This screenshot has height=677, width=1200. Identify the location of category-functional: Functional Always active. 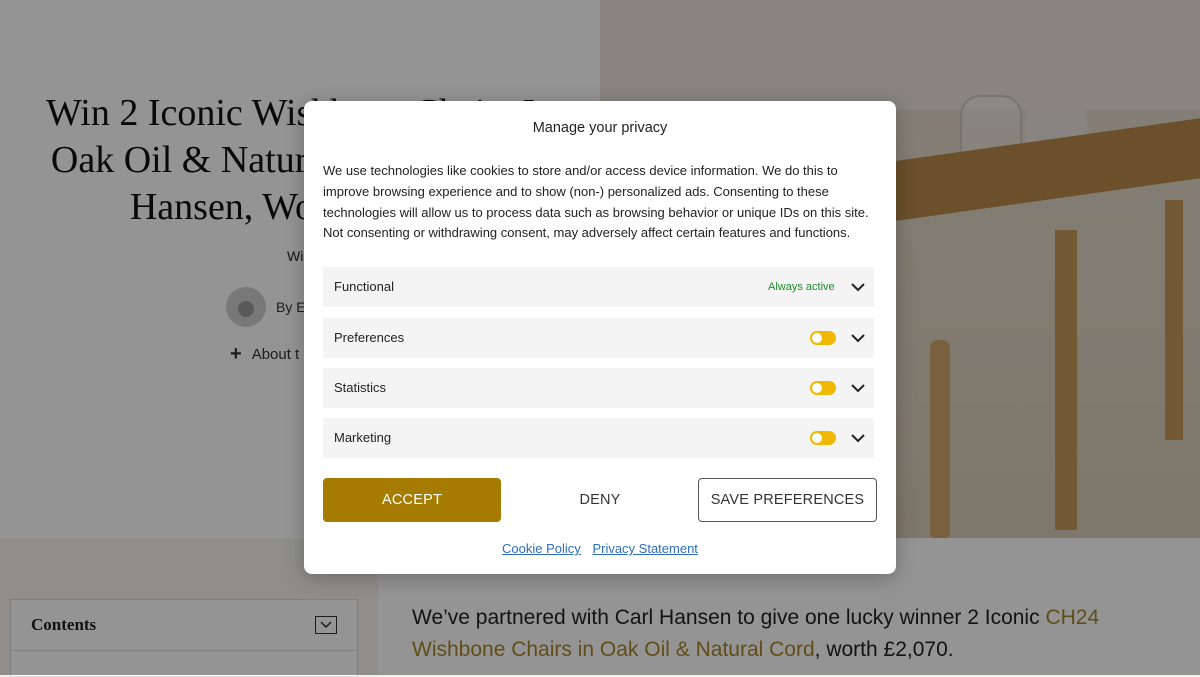
(598, 287).